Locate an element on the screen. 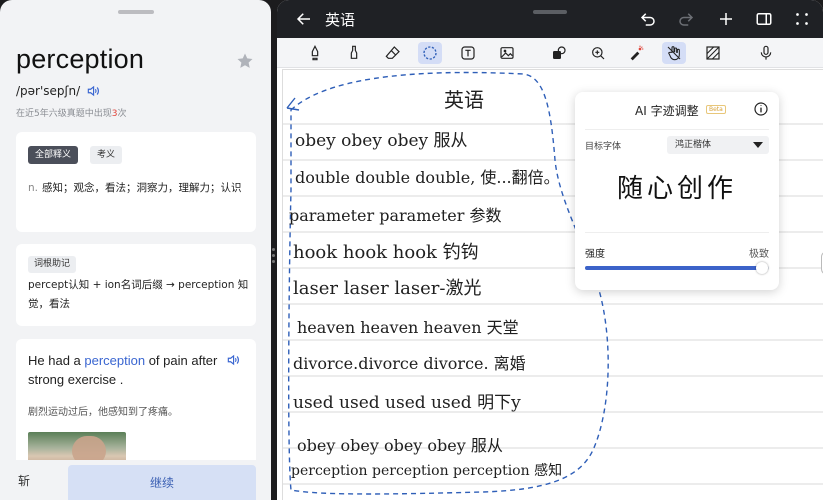 This screenshot has width=823, height=500. hand-touch-icon is located at coordinates (674, 53).